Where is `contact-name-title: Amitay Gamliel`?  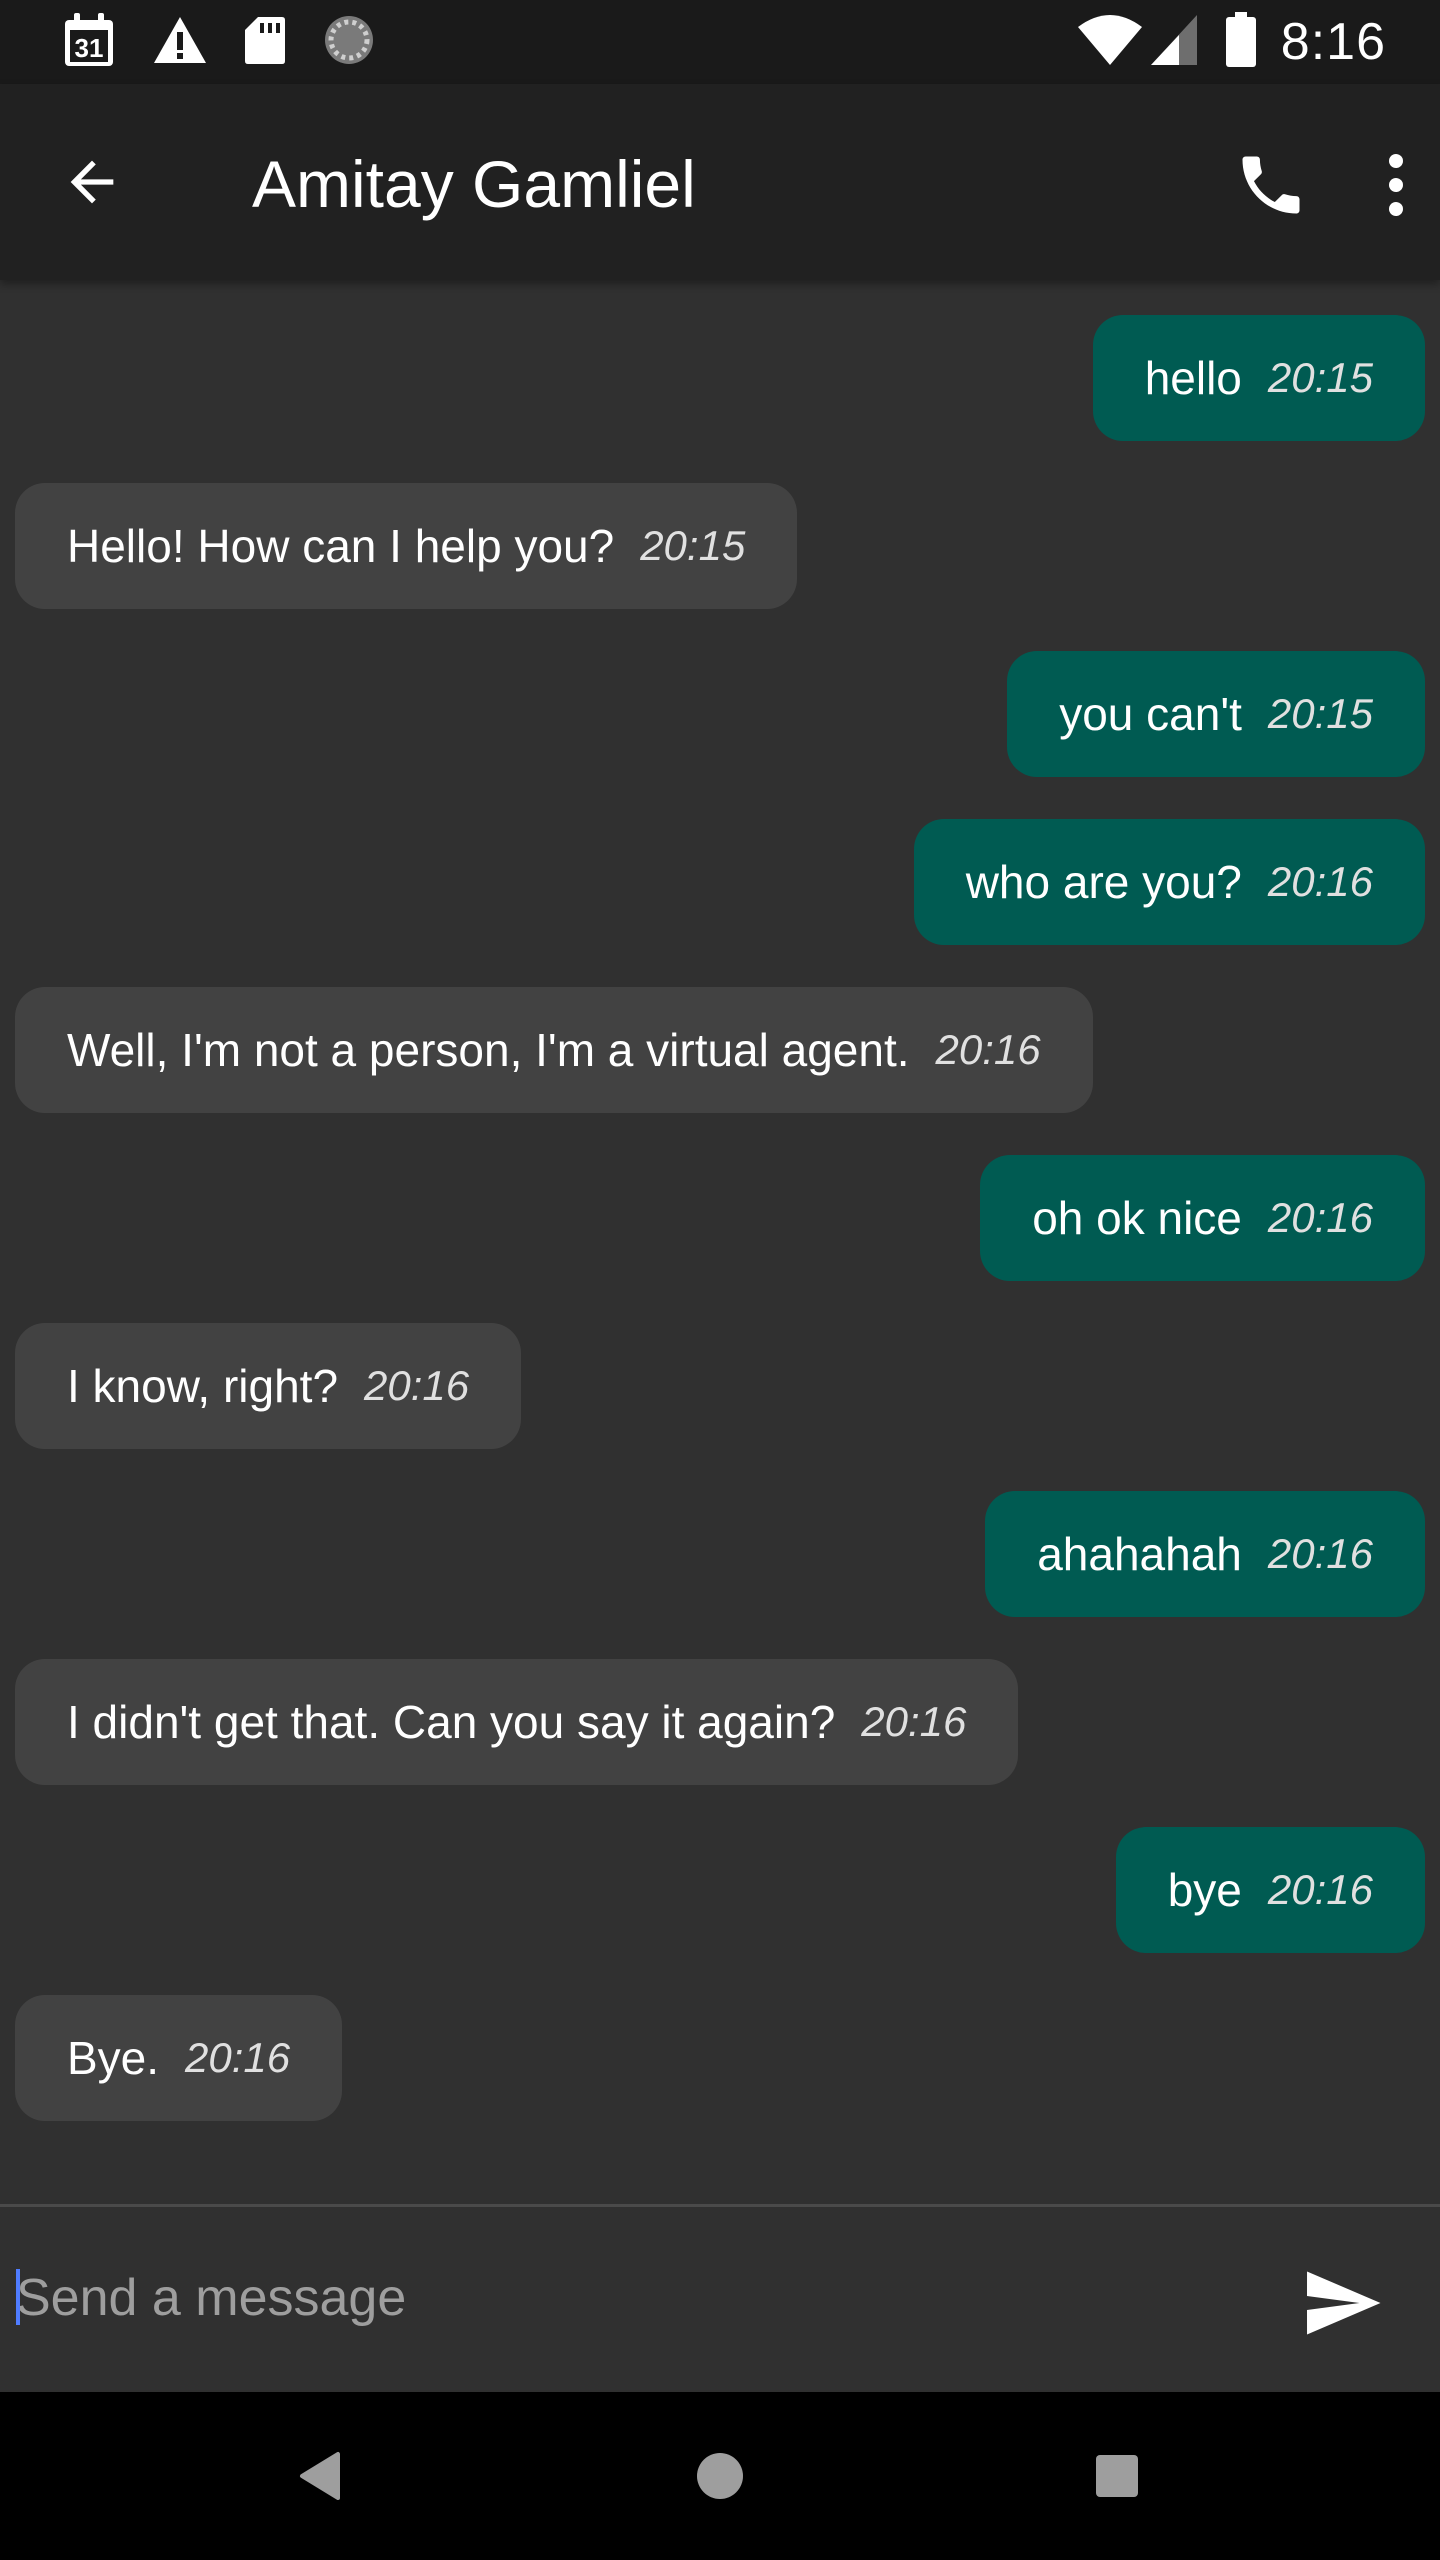
contact-name-title: Amitay Gamliel is located at coordinates (474, 184).